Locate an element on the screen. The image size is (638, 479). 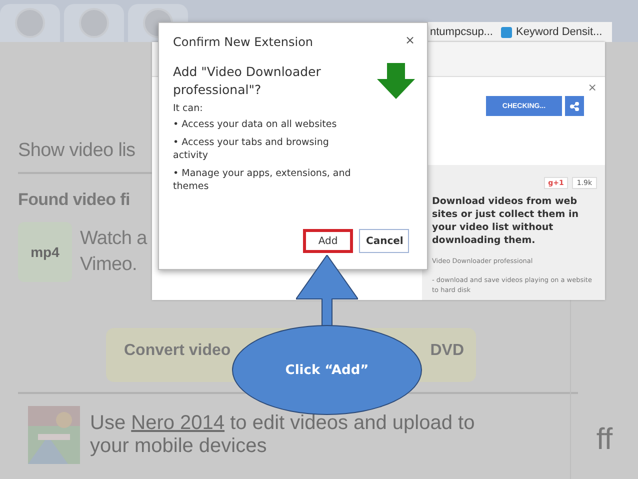
share-icon is located at coordinates (574, 106).